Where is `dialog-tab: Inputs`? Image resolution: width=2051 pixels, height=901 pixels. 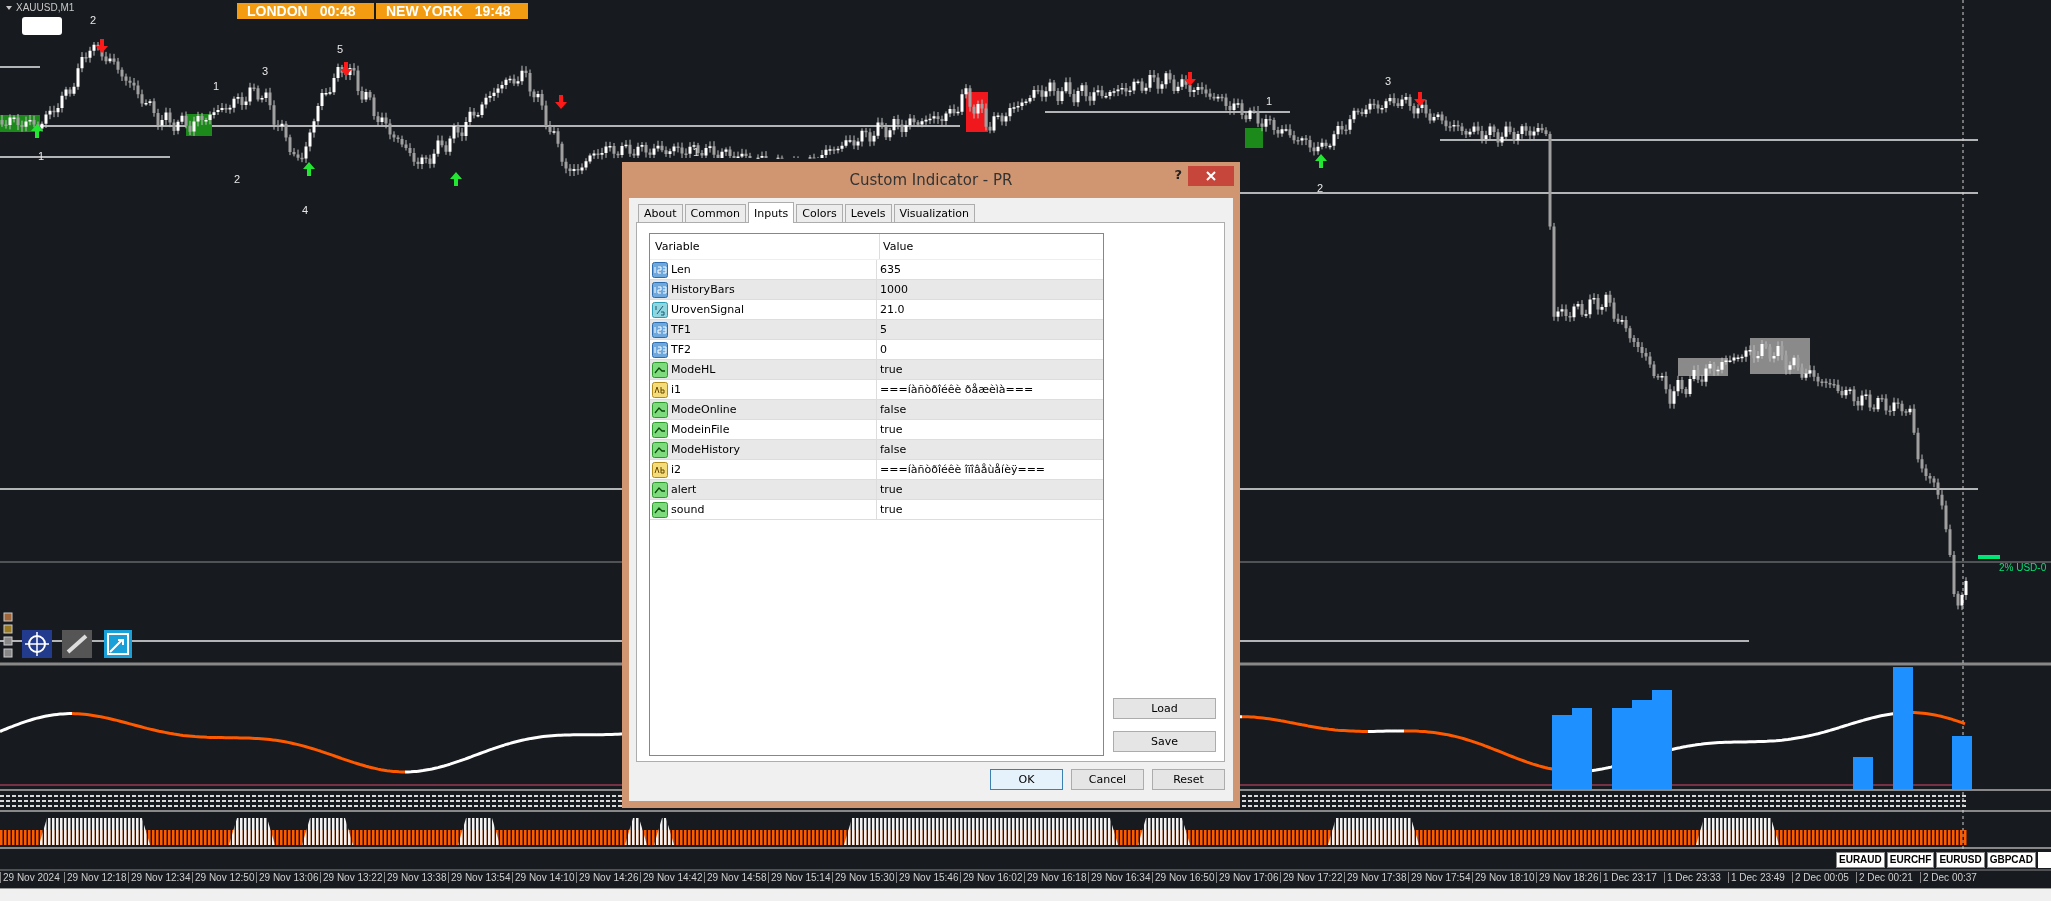 dialog-tab: Inputs is located at coordinates (771, 212).